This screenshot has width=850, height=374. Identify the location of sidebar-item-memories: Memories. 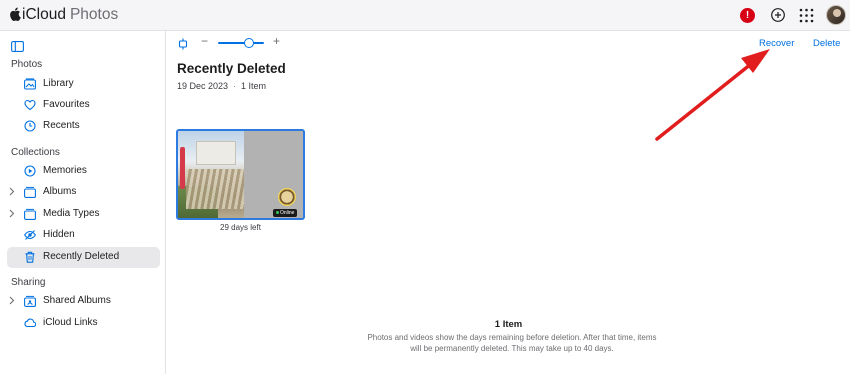
(83, 171).